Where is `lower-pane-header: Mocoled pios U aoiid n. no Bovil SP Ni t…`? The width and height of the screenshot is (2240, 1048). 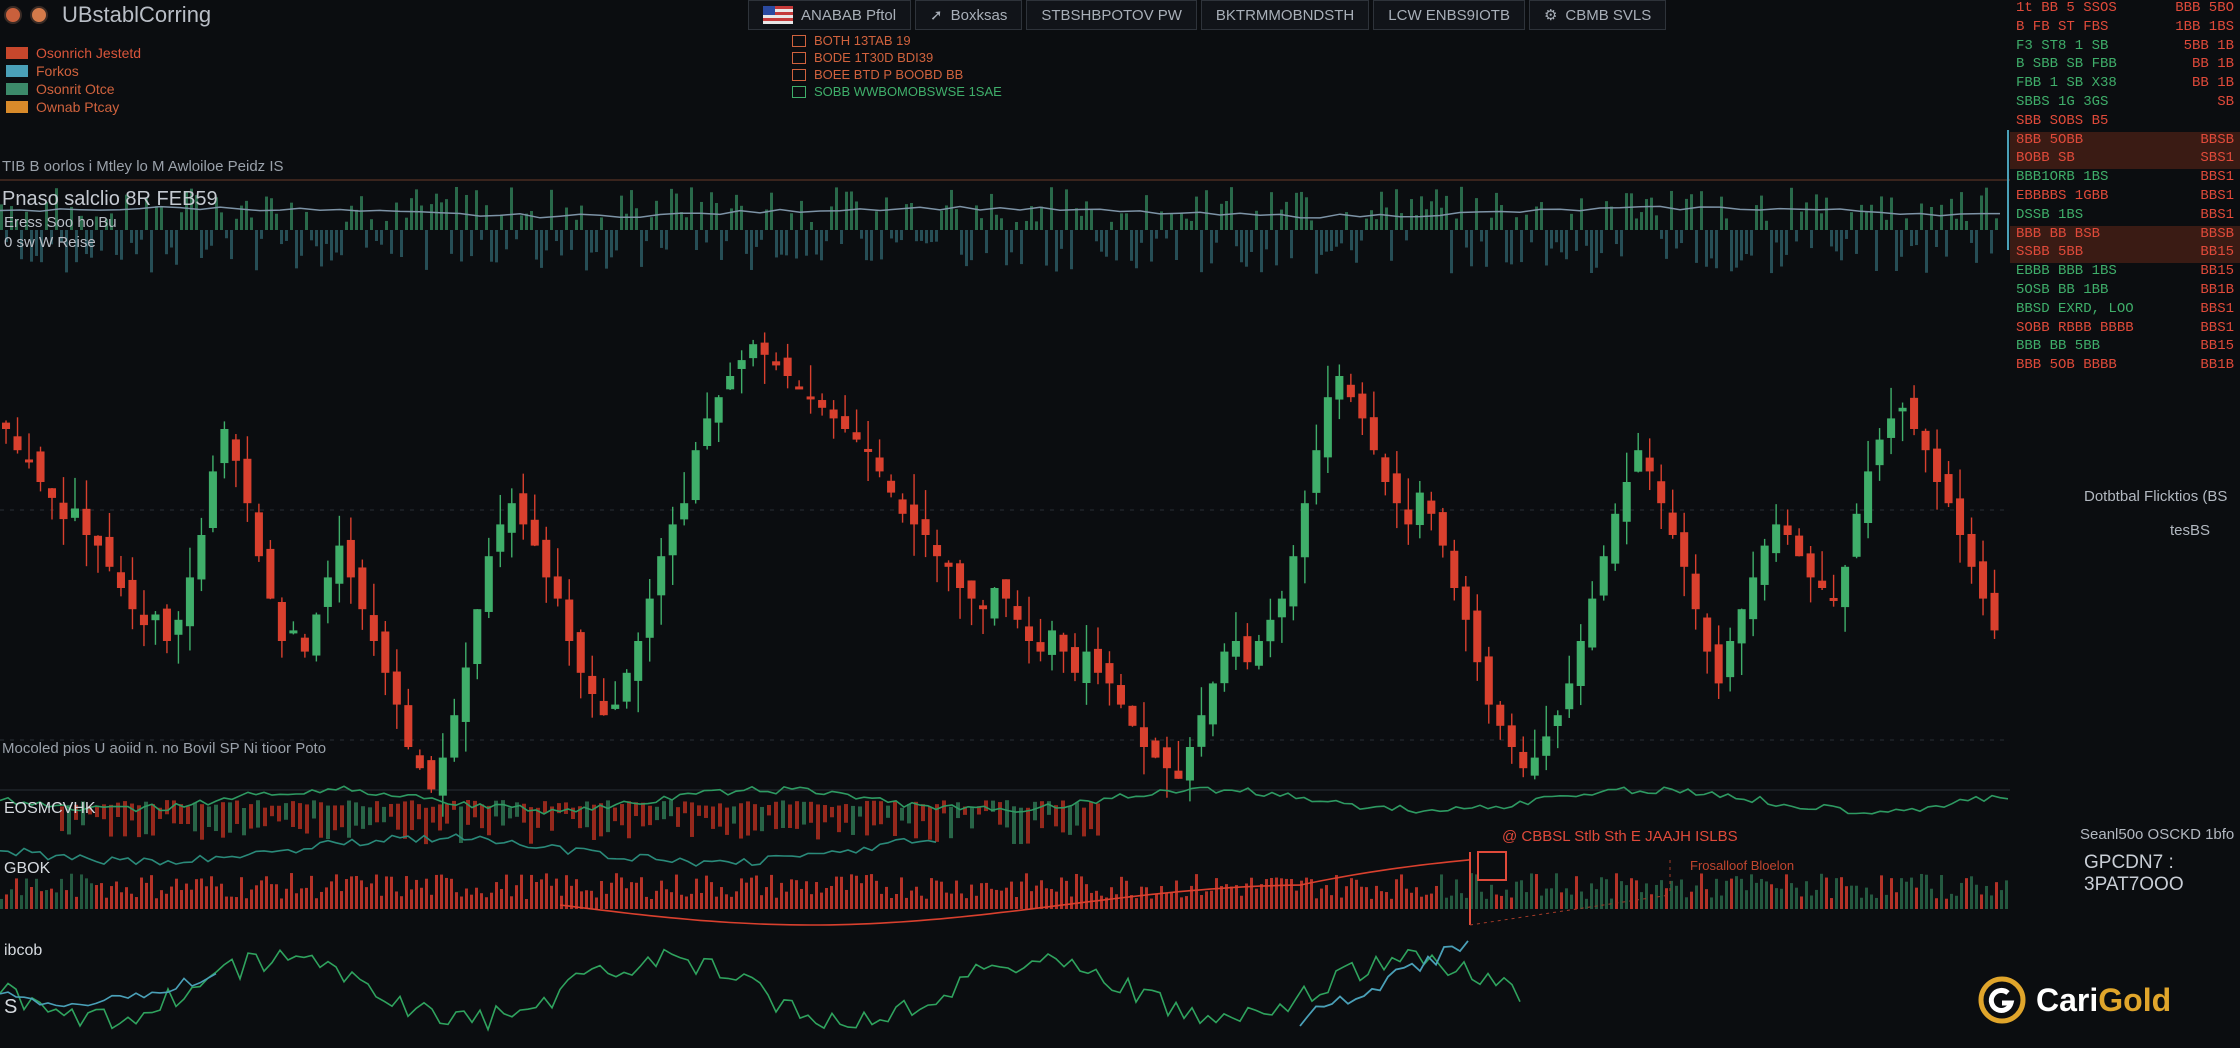
lower-pane-header: Mocoled pios U aoiid n. no Bovil SP Ni t… is located at coordinates (164, 748).